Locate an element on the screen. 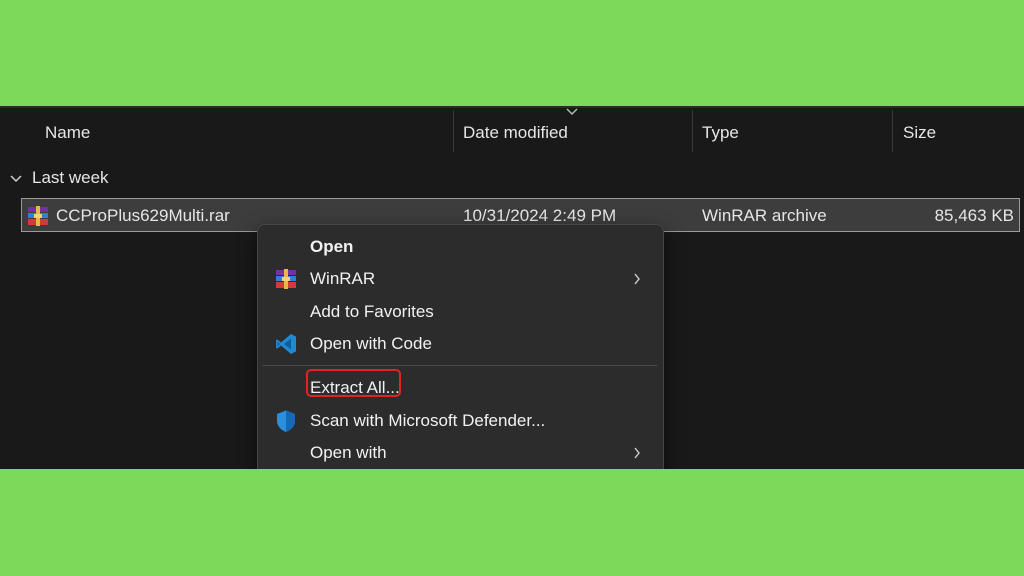 The height and width of the screenshot is (576, 1024). column-header-row: Name Date modified Type Size is located at coordinates (512, 133).